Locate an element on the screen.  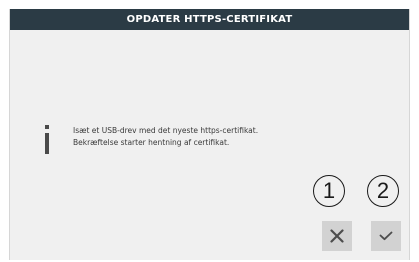
dialog-title: OPDATER HTTPS-CERTIFIKAT is located at coordinates (209, 19).